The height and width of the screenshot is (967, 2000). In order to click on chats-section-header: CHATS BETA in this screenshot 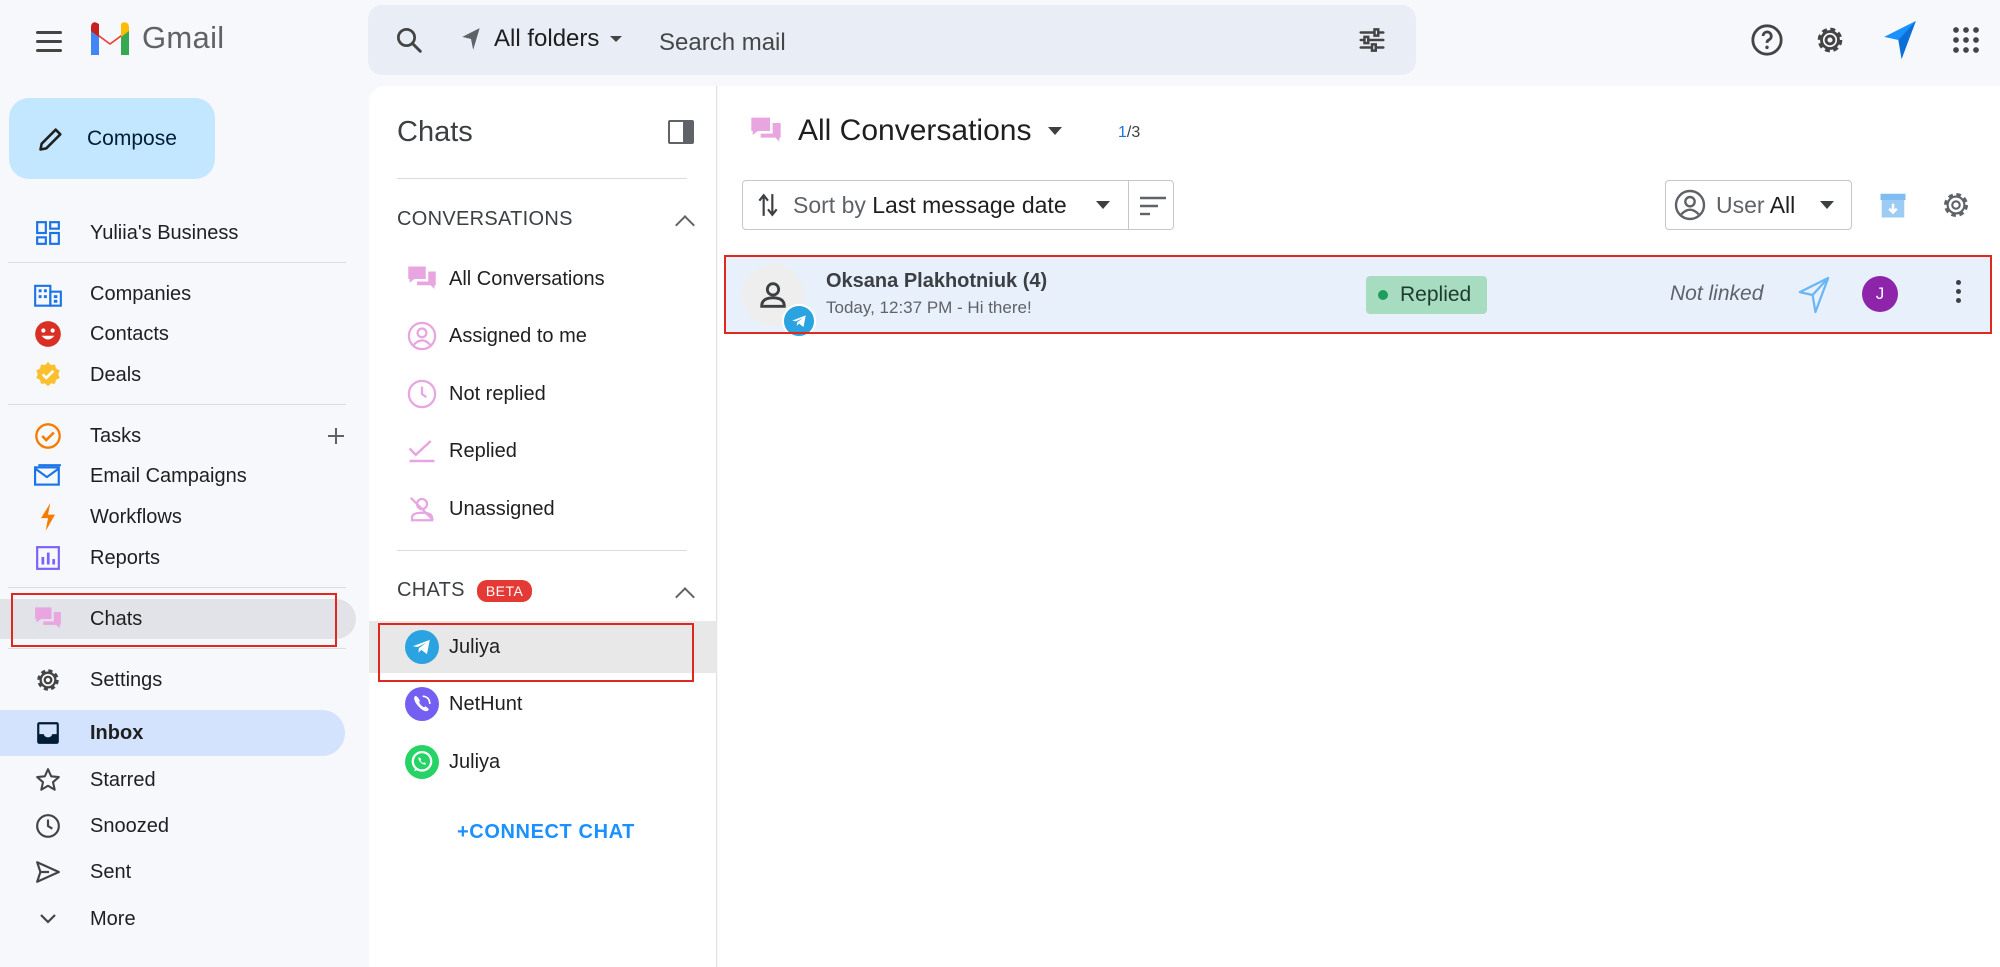, I will do `click(465, 590)`.